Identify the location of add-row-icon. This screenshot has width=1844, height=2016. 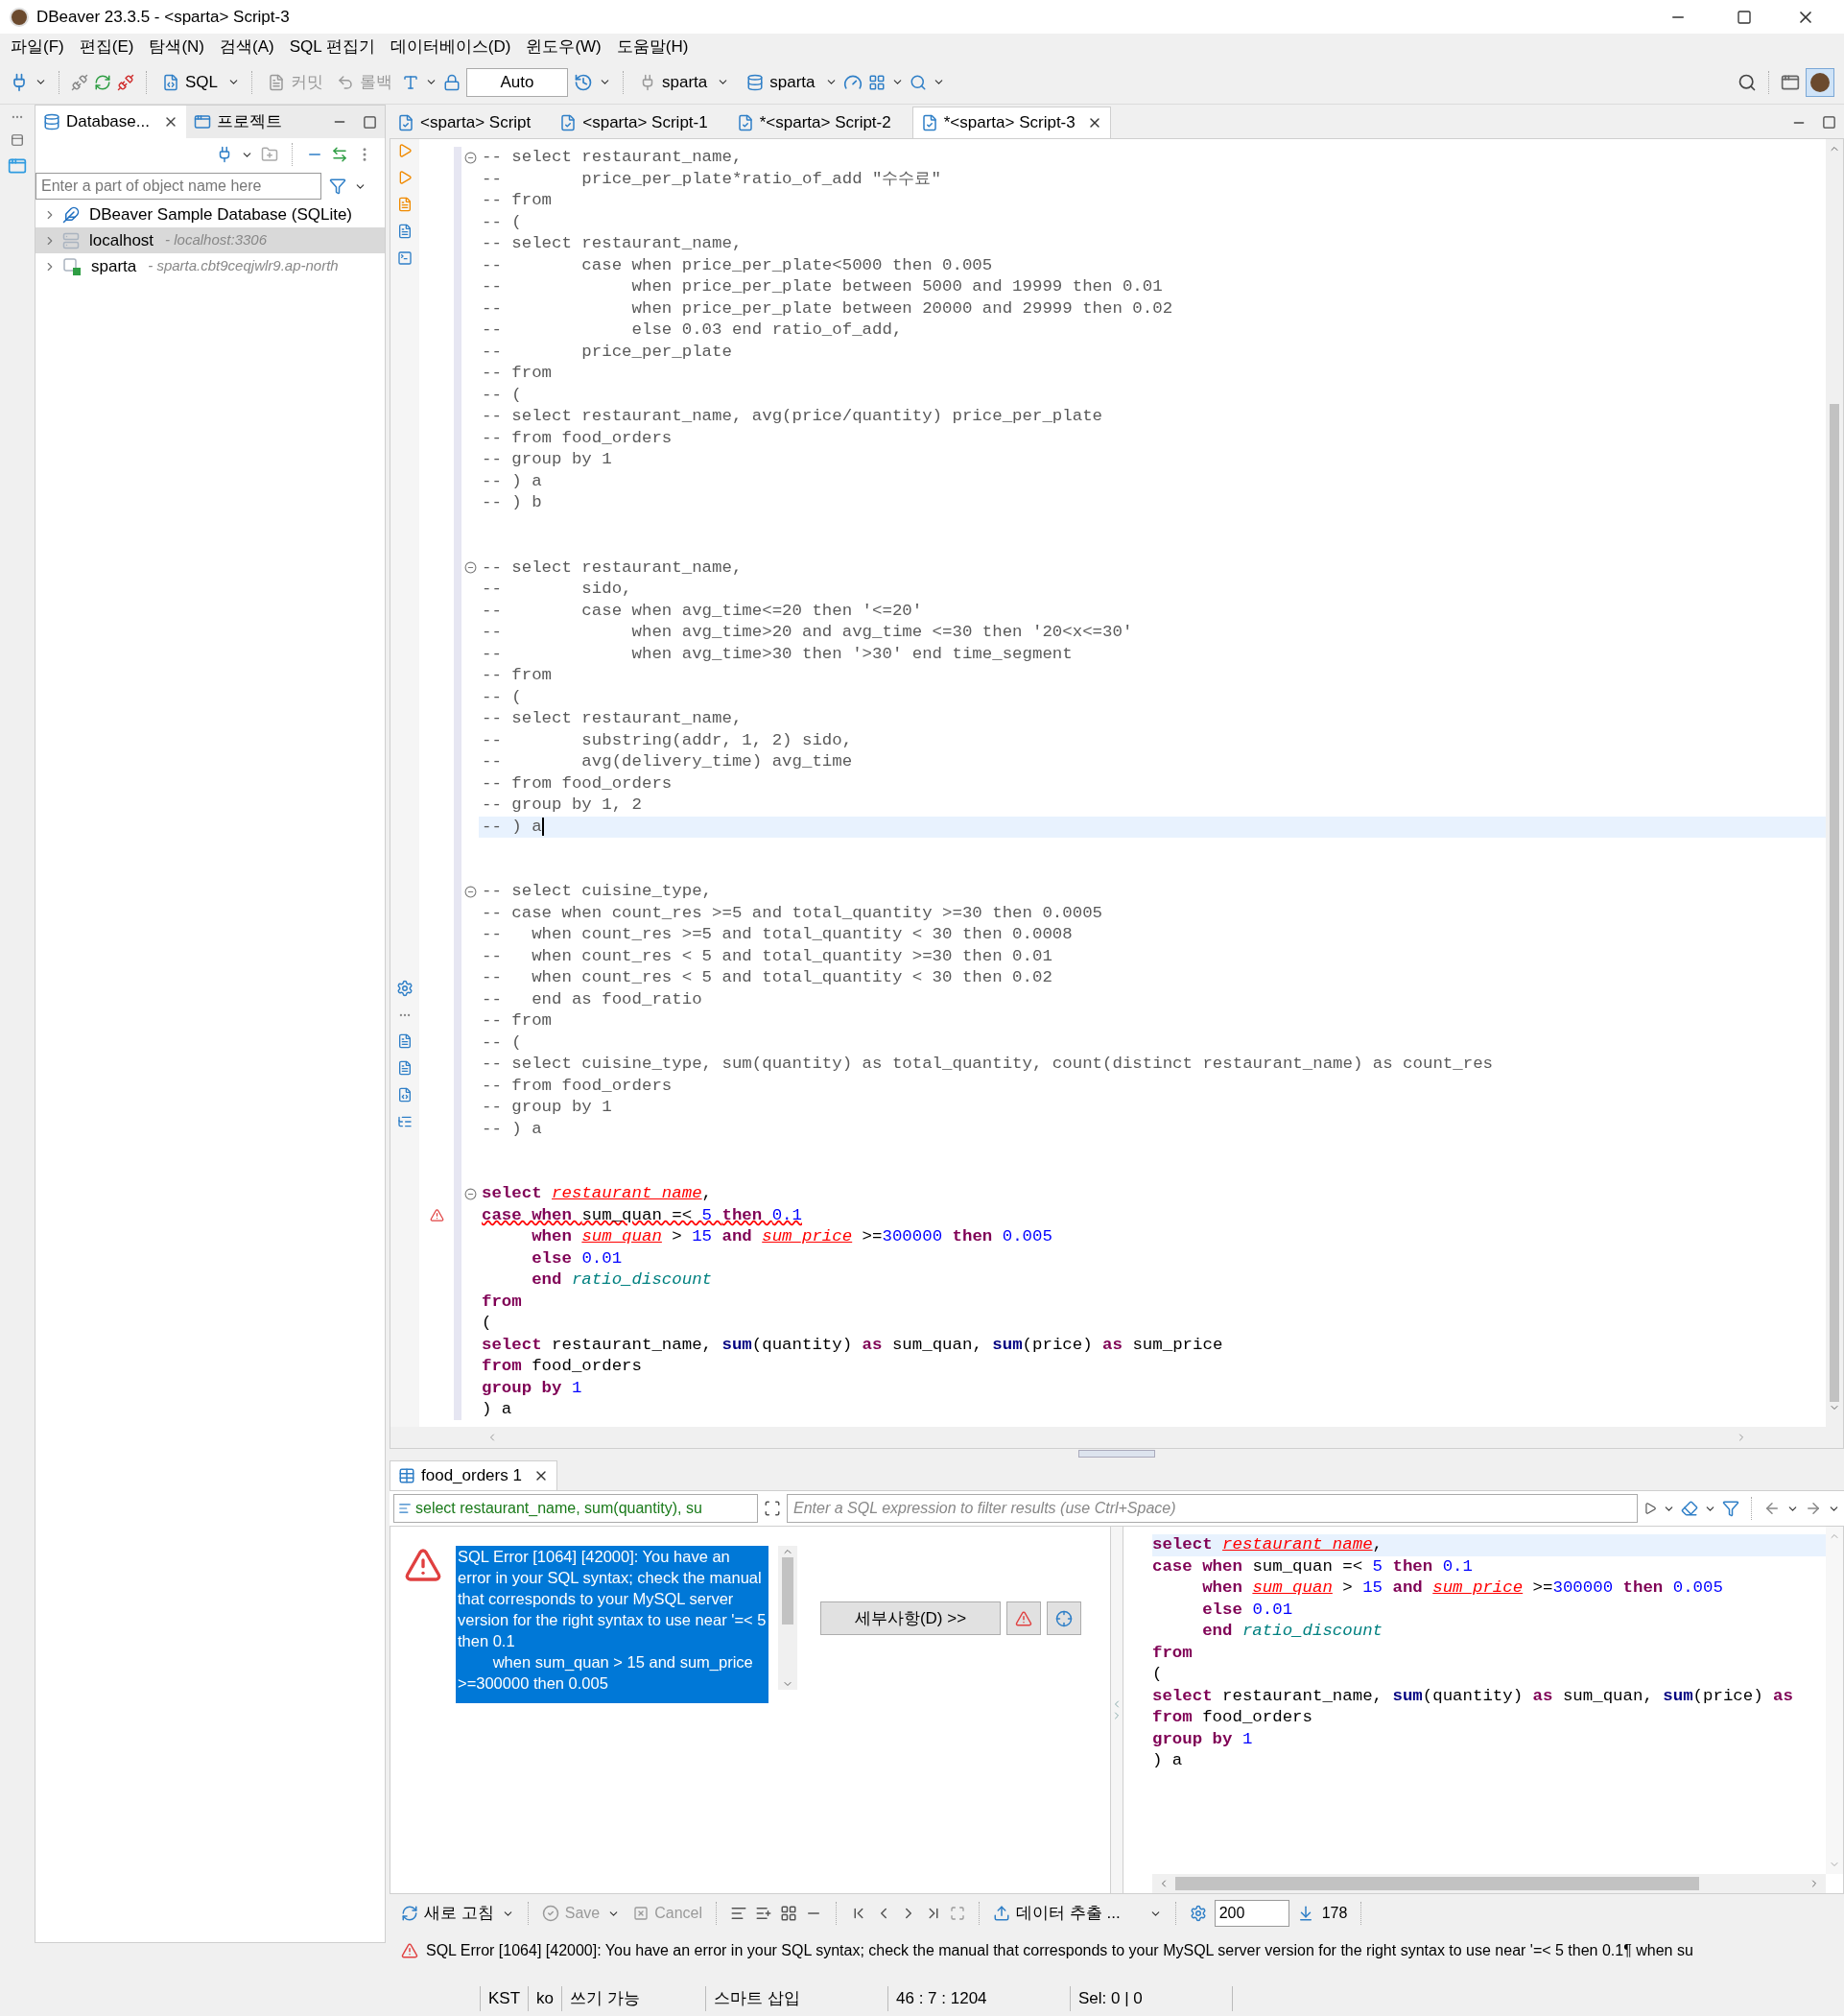
(763, 1913).